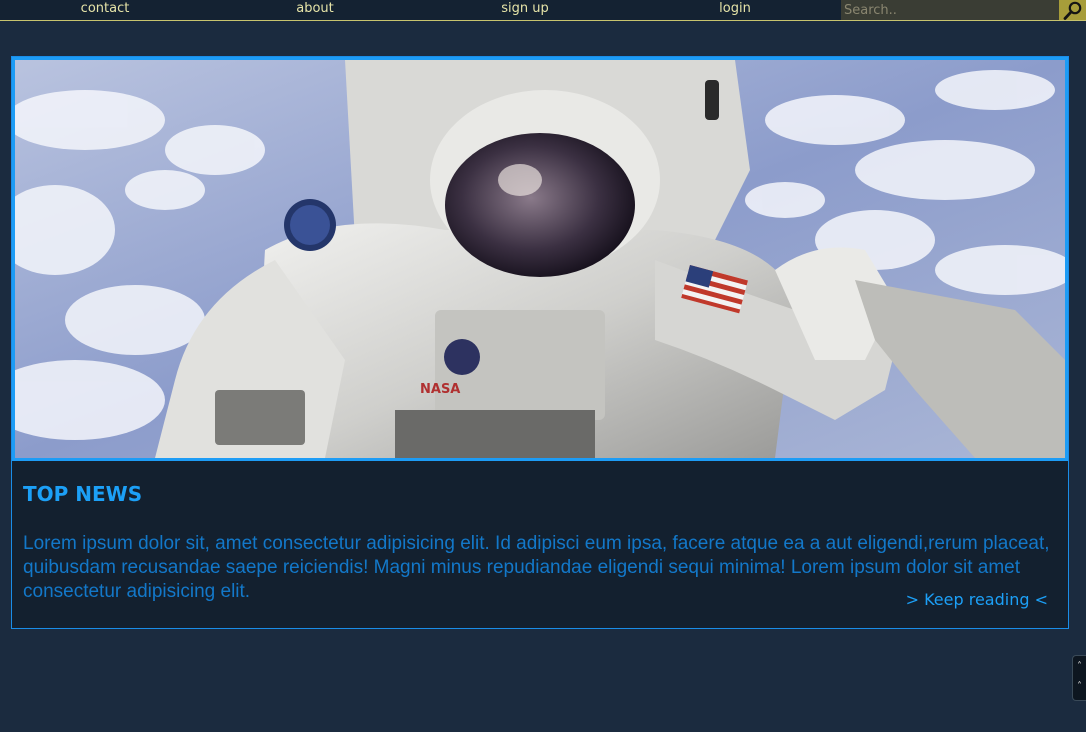  Describe the element at coordinates (83, 494) in the screenshot. I see `news-title: TOP NEWS` at that location.